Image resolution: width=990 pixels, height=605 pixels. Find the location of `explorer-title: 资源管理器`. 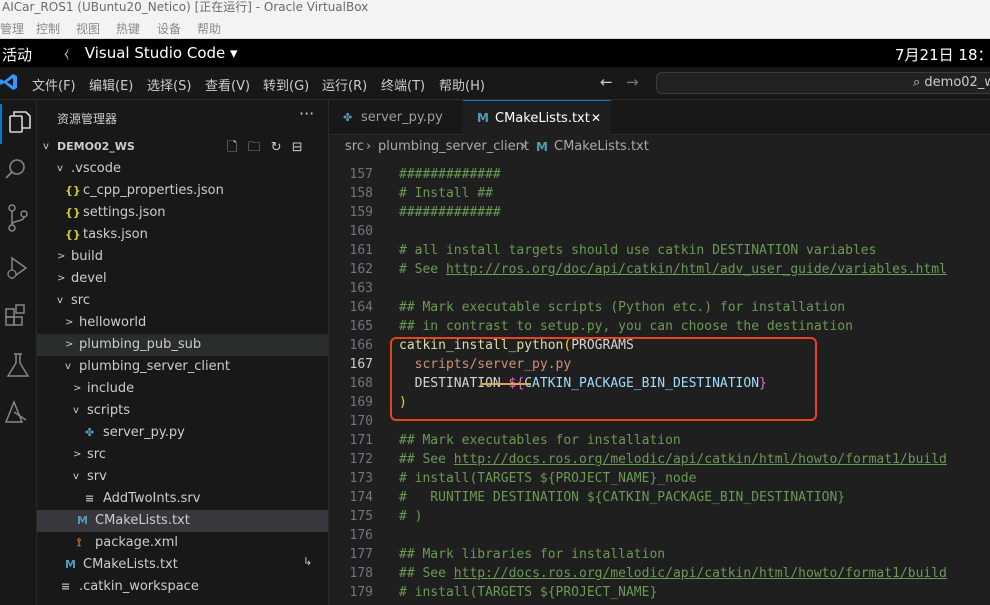

explorer-title: 资源管理器 is located at coordinates (87, 119).